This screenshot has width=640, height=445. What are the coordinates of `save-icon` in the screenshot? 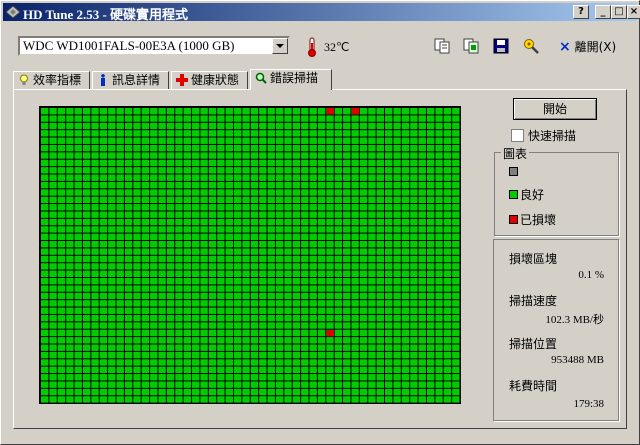 It's located at (501, 46).